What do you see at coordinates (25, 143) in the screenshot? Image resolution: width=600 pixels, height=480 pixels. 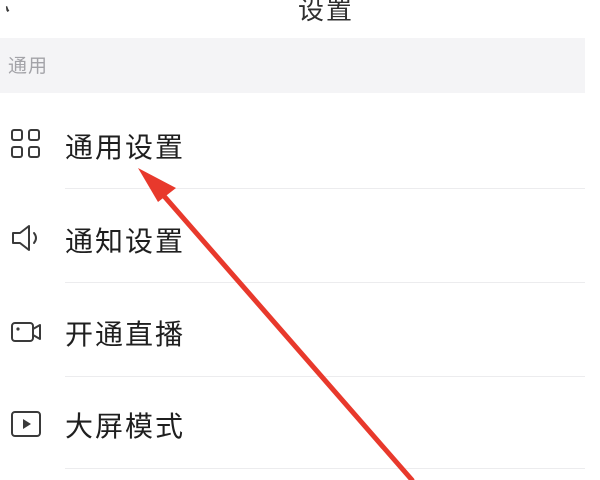 I see `grid-four-squares-icon` at bounding box center [25, 143].